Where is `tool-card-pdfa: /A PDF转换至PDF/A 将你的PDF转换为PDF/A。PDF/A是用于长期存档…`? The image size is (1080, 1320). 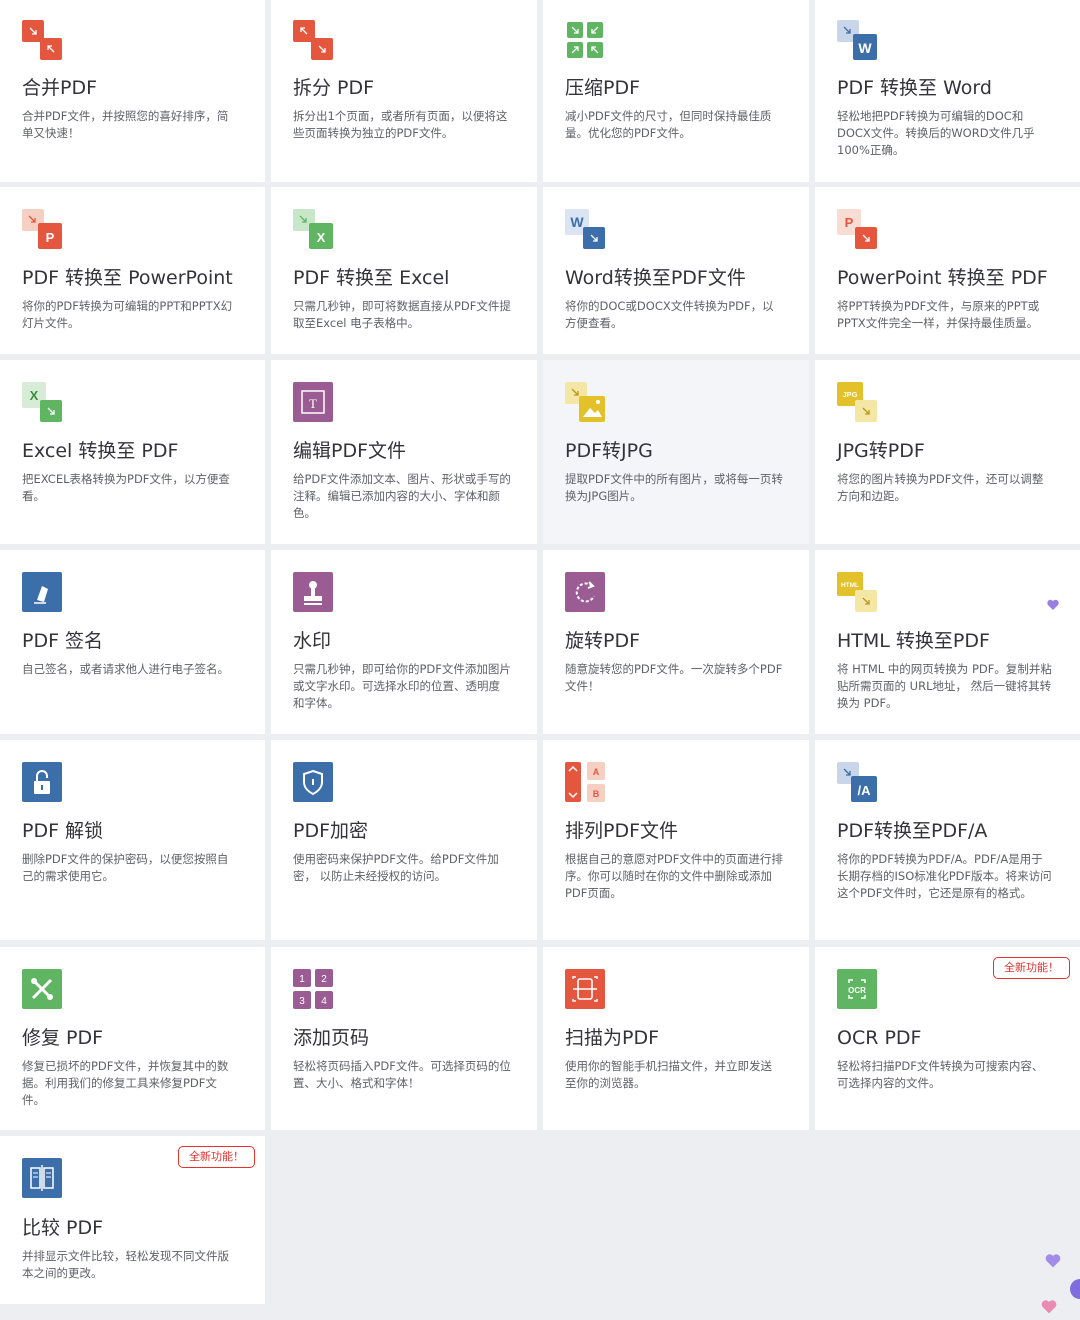
tool-card-pdfa: /A PDF转换至PDF/A 将你的PDF转换为PDF/A。PDF/A是用于长期存档… is located at coordinates (947, 840).